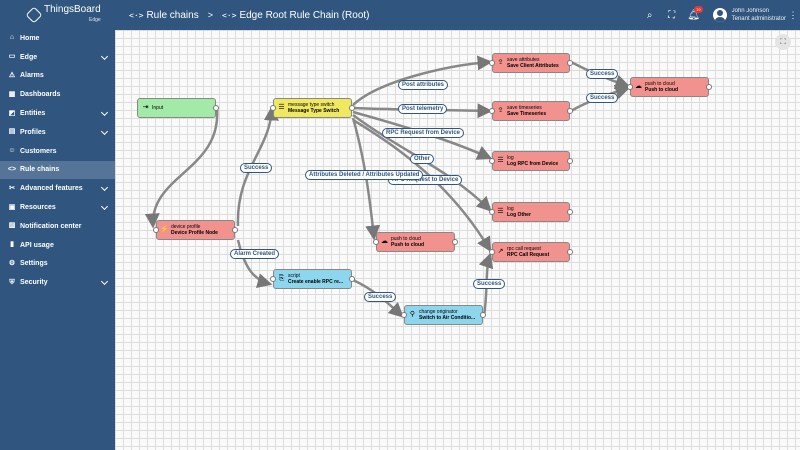 This screenshot has height=450, width=800. Describe the element at coordinates (254, 264) in the screenshot. I see `edge-alarm-created` at that location.